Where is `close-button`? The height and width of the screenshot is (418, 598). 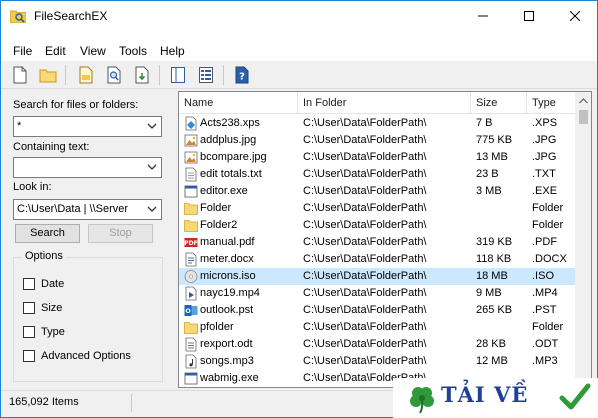 close-button is located at coordinates (574, 16).